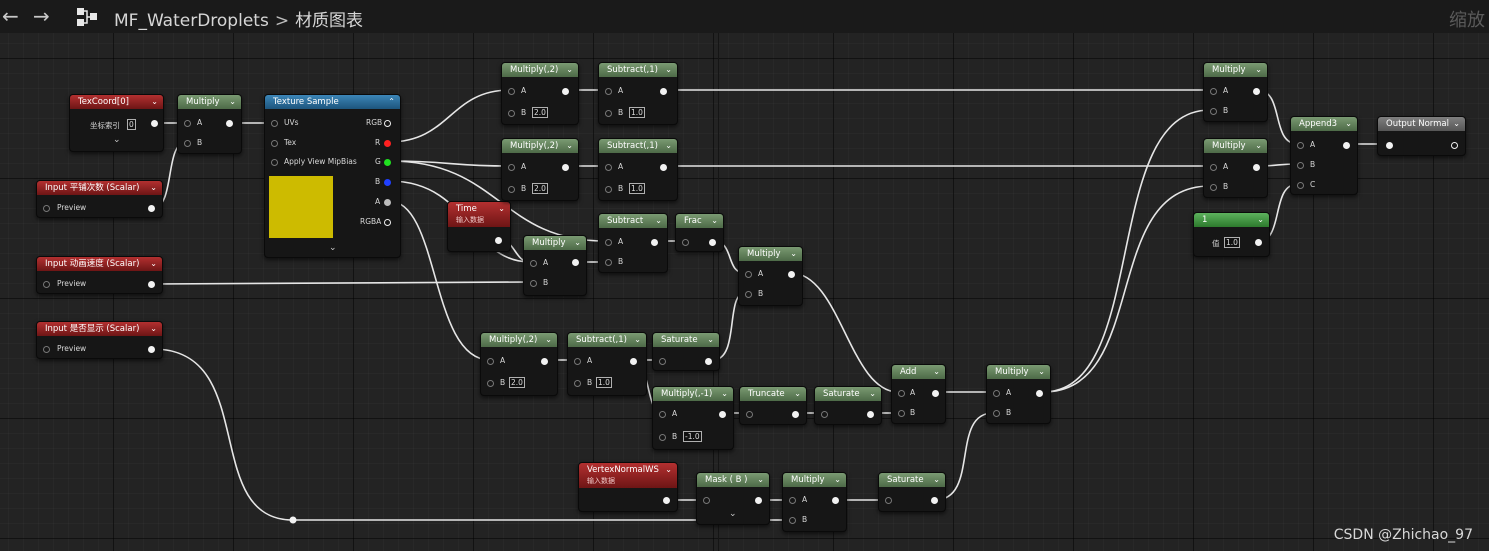 The image size is (1489, 551). Describe the element at coordinates (733, 498) in the screenshot. I see `node-mask-b: Mask ( B ) ⌄ ⌄` at that location.